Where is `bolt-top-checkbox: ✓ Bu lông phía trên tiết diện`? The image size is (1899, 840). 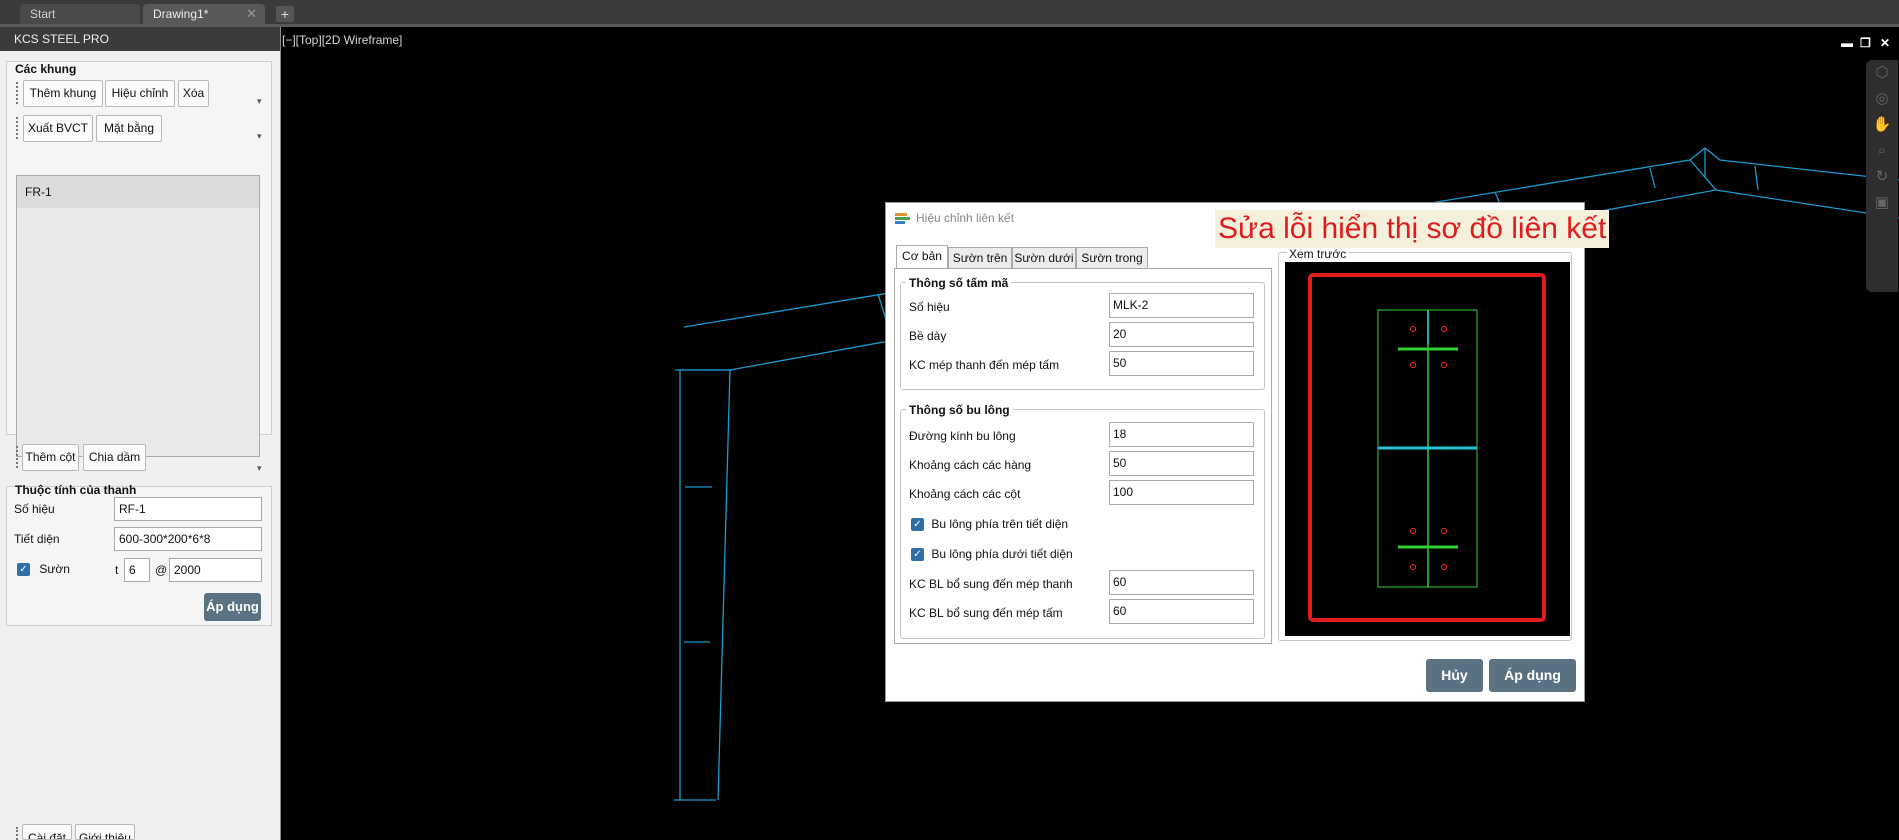
bolt-top-checkbox: ✓ Bu lông phía trên tiết diện is located at coordinates (990, 524).